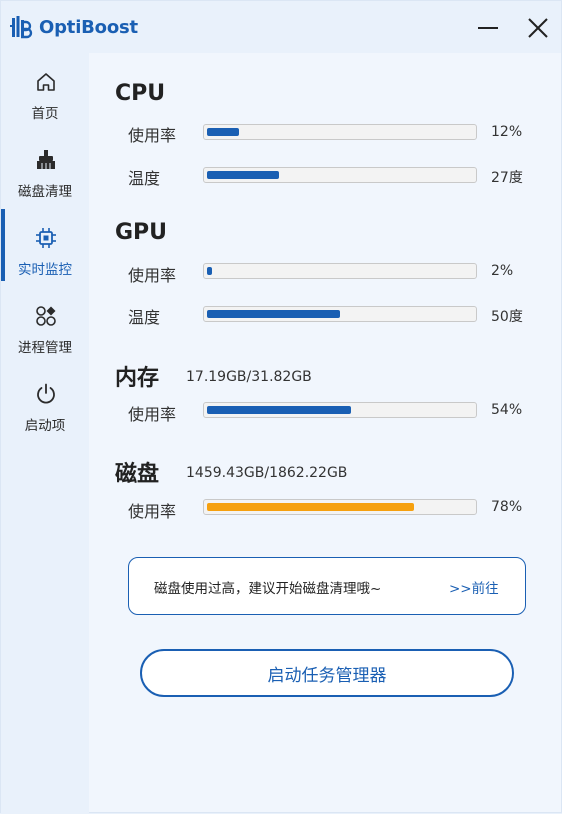 Image resolution: width=562 pixels, height=814 pixels. Describe the element at coordinates (144, 317) in the screenshot. I see `gpu-temp-label: 温度` at that location.